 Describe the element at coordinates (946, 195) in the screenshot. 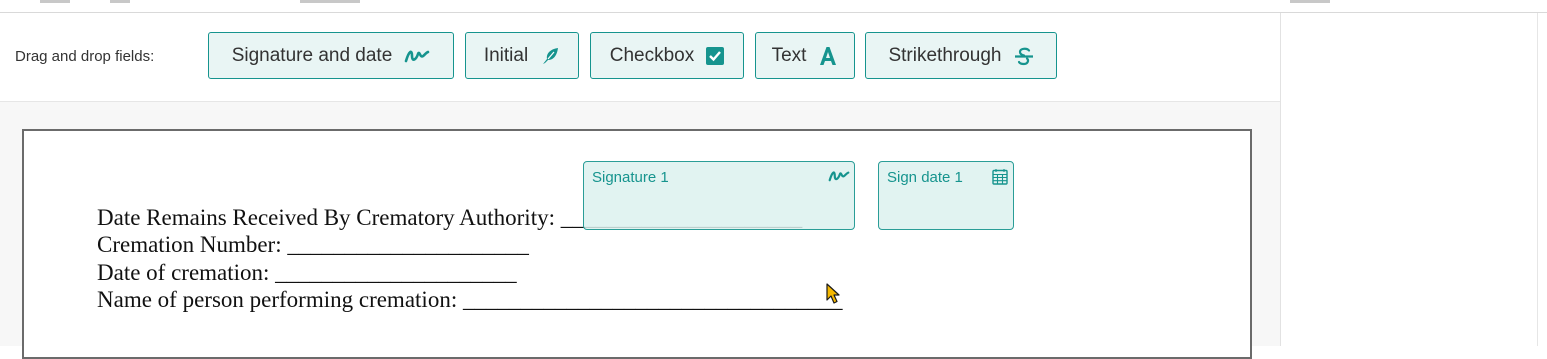

I see `placed-sign-date-field: Sign date 1` at that location.